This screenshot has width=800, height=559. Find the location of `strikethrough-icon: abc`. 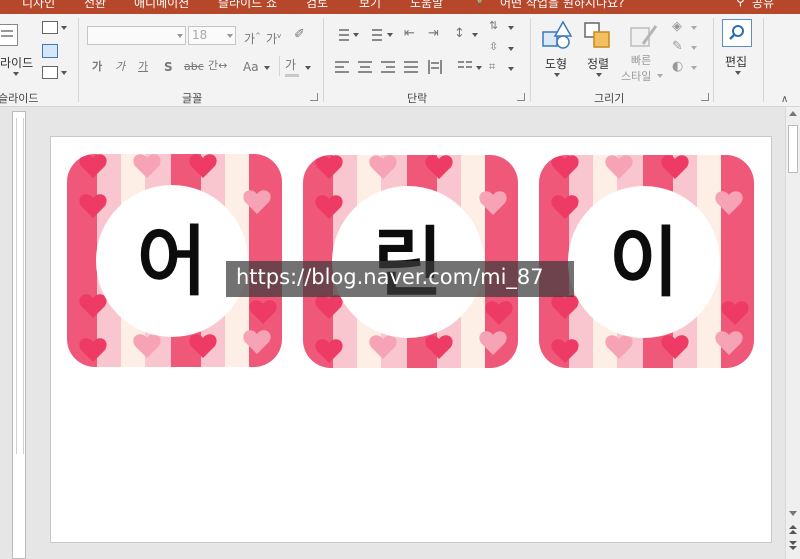

strikethrough-icon: abc is located at coordinates (194, 67).